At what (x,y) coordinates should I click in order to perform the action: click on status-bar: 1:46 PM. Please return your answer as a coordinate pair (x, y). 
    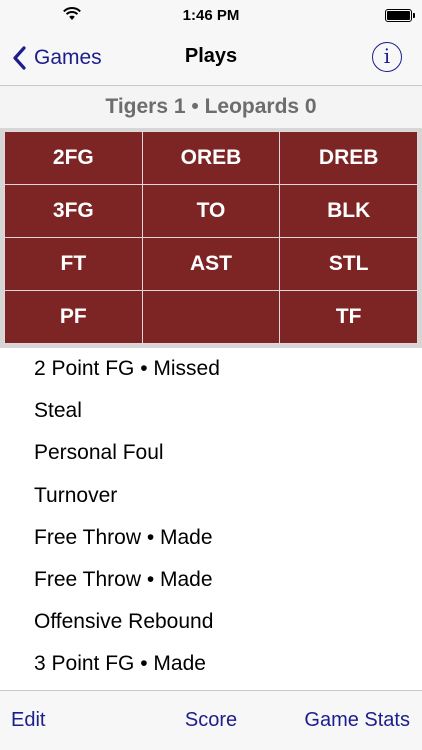
    Looking at the image, I should click on (211, 15).